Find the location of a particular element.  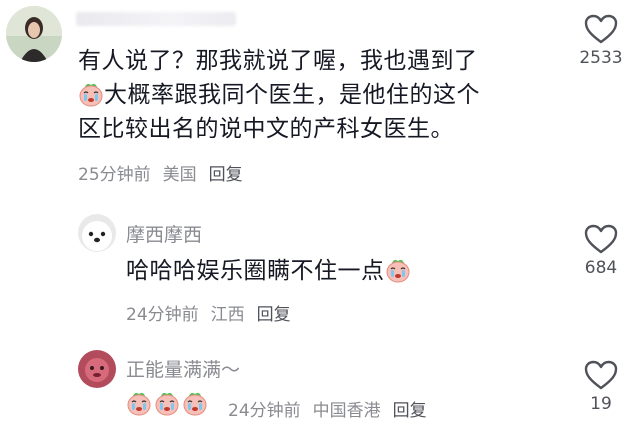

comment-line: 大概率跟我同个医生，是他住的这个 is located at coordinates (313, 95).